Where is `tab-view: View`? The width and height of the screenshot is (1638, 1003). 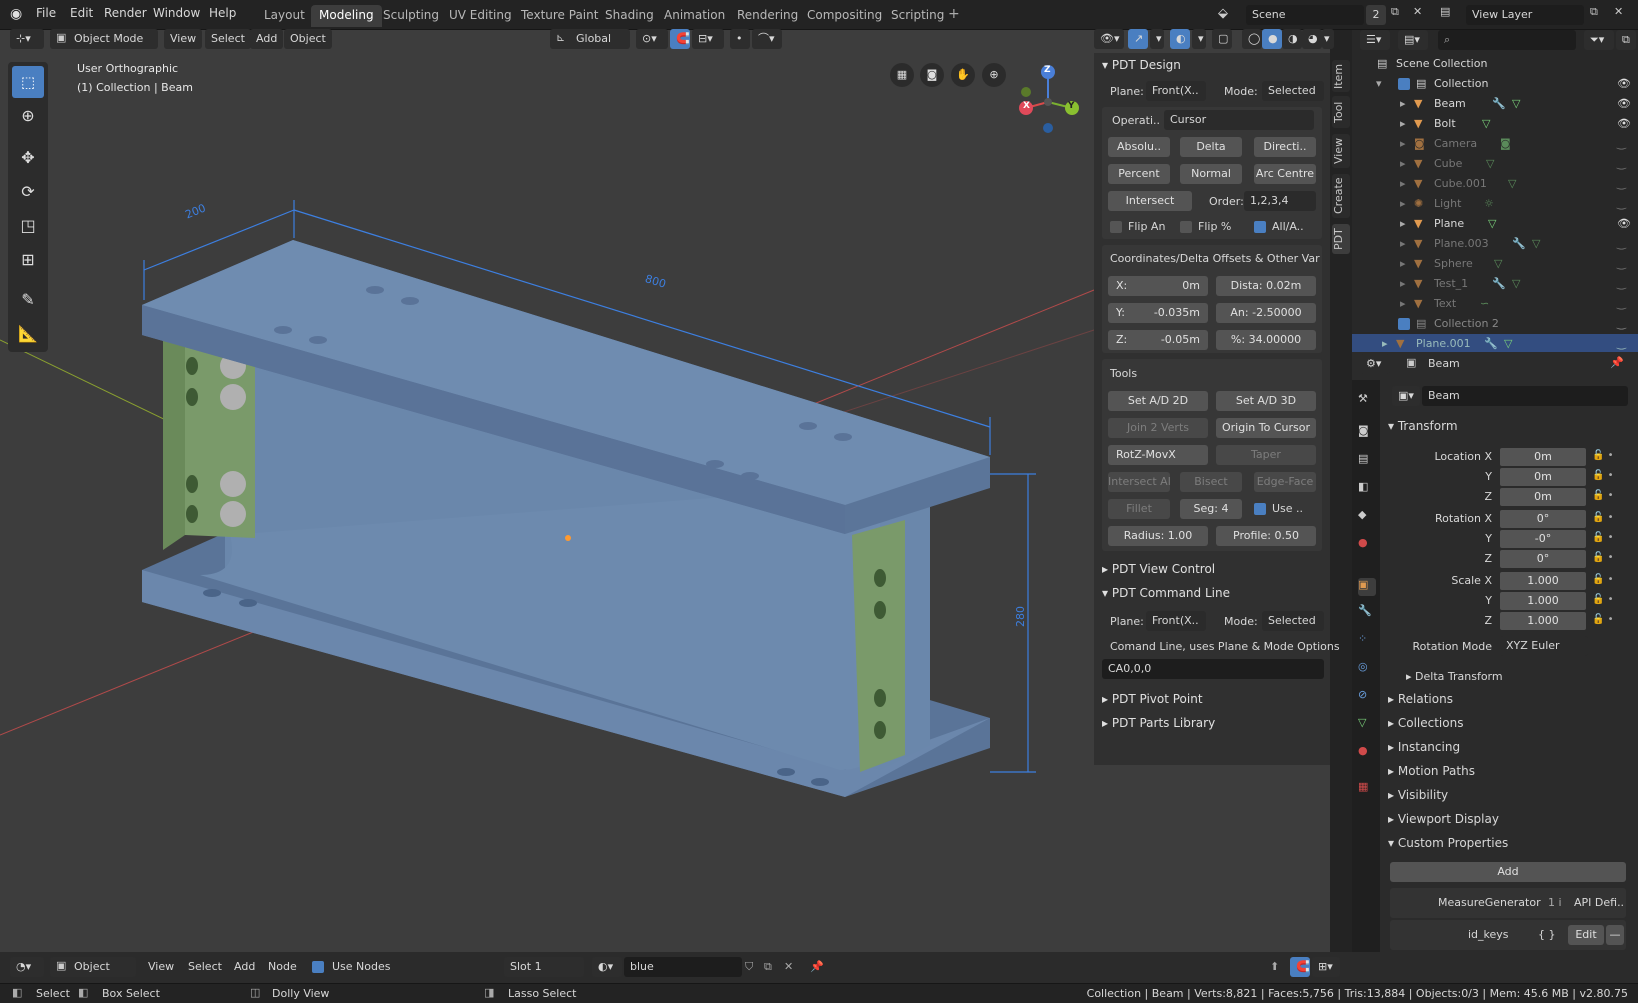 tab-view: View is located at coordinates (1341, 151).